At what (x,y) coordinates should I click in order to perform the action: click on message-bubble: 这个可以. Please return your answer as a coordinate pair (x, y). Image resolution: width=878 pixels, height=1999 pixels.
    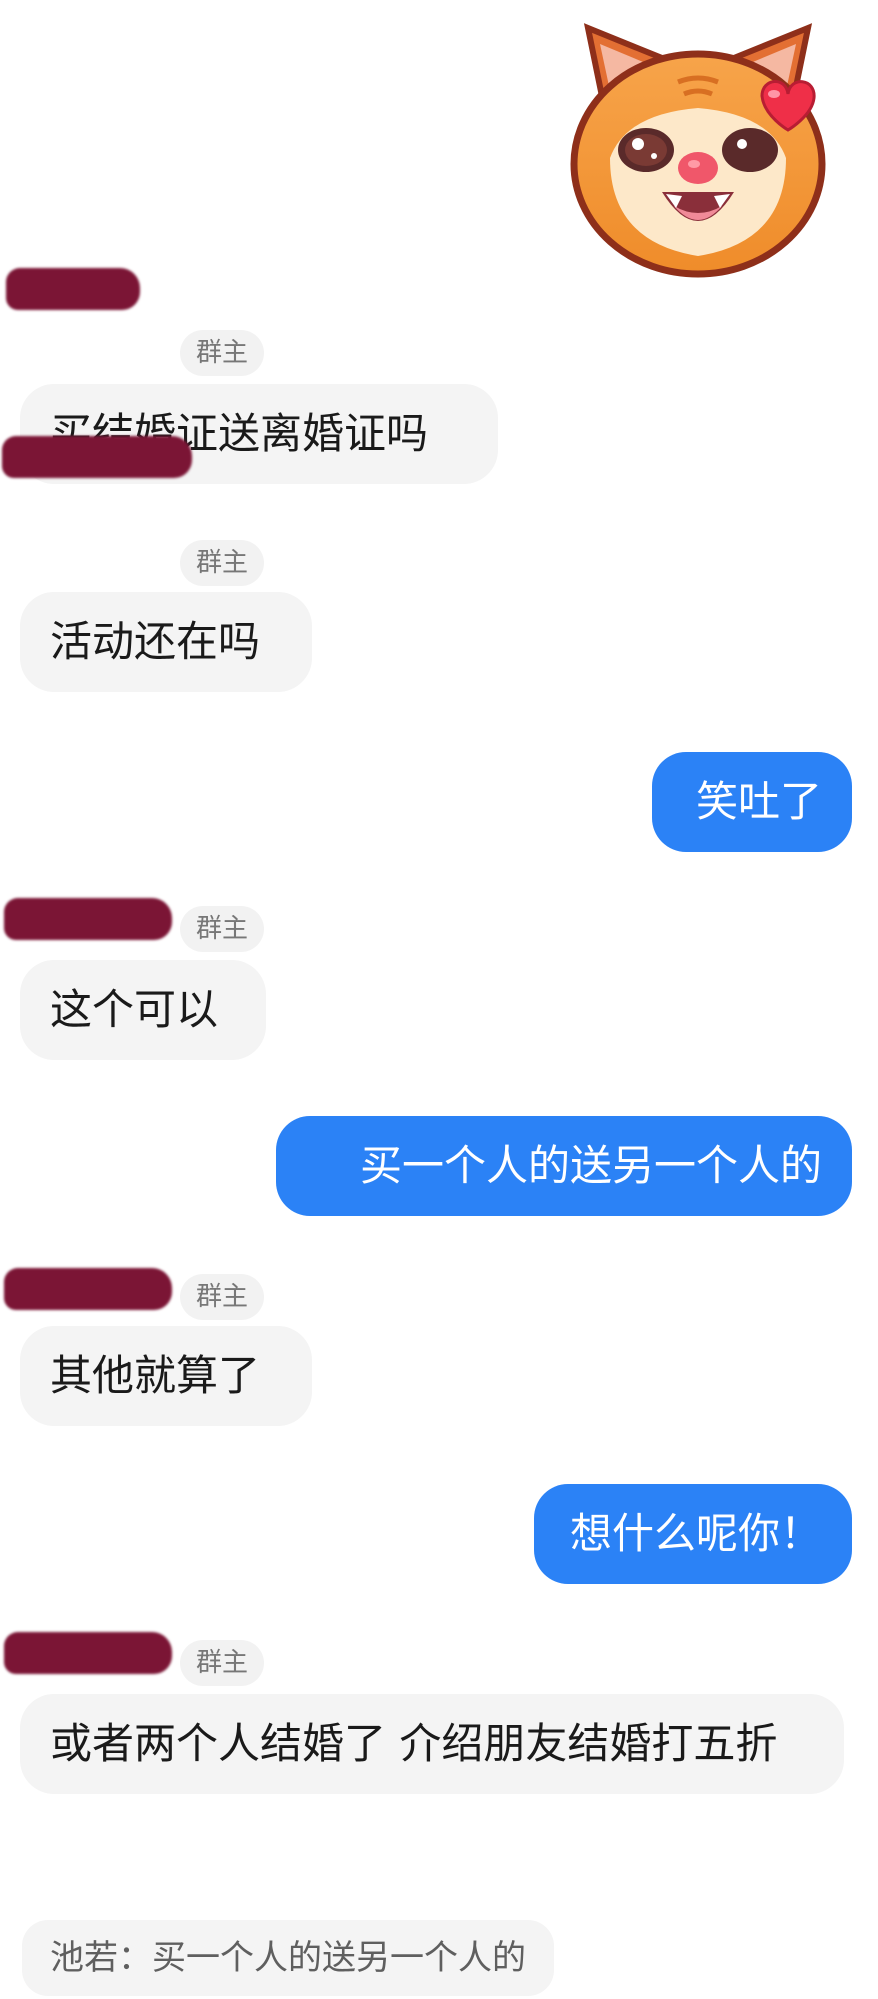
    Looking at the image, I should click on (143, 1010).